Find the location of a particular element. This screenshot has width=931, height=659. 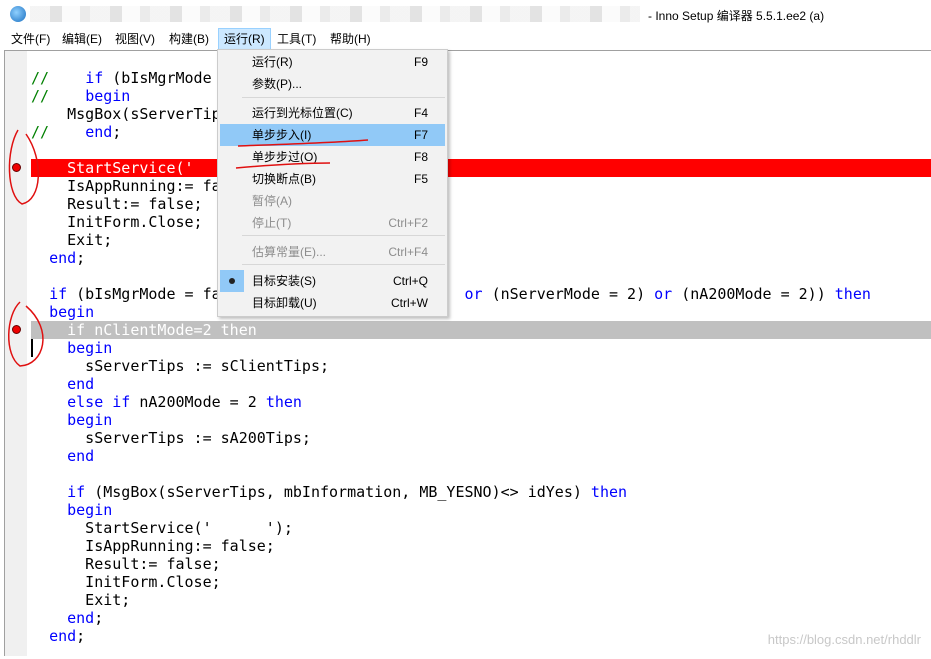

annotation-underline-step-over is located at coordinates (283, 165).